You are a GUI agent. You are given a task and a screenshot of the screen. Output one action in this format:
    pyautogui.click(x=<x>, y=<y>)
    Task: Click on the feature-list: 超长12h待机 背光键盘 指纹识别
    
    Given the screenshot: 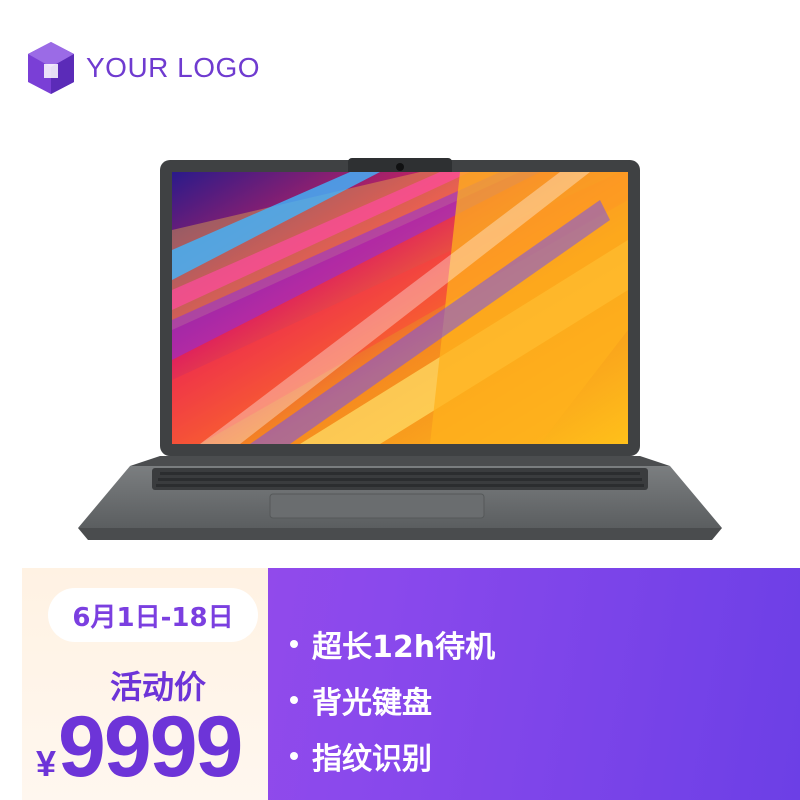 What is the action you would take?
    pyautogui.click(x=392, y=700)
    